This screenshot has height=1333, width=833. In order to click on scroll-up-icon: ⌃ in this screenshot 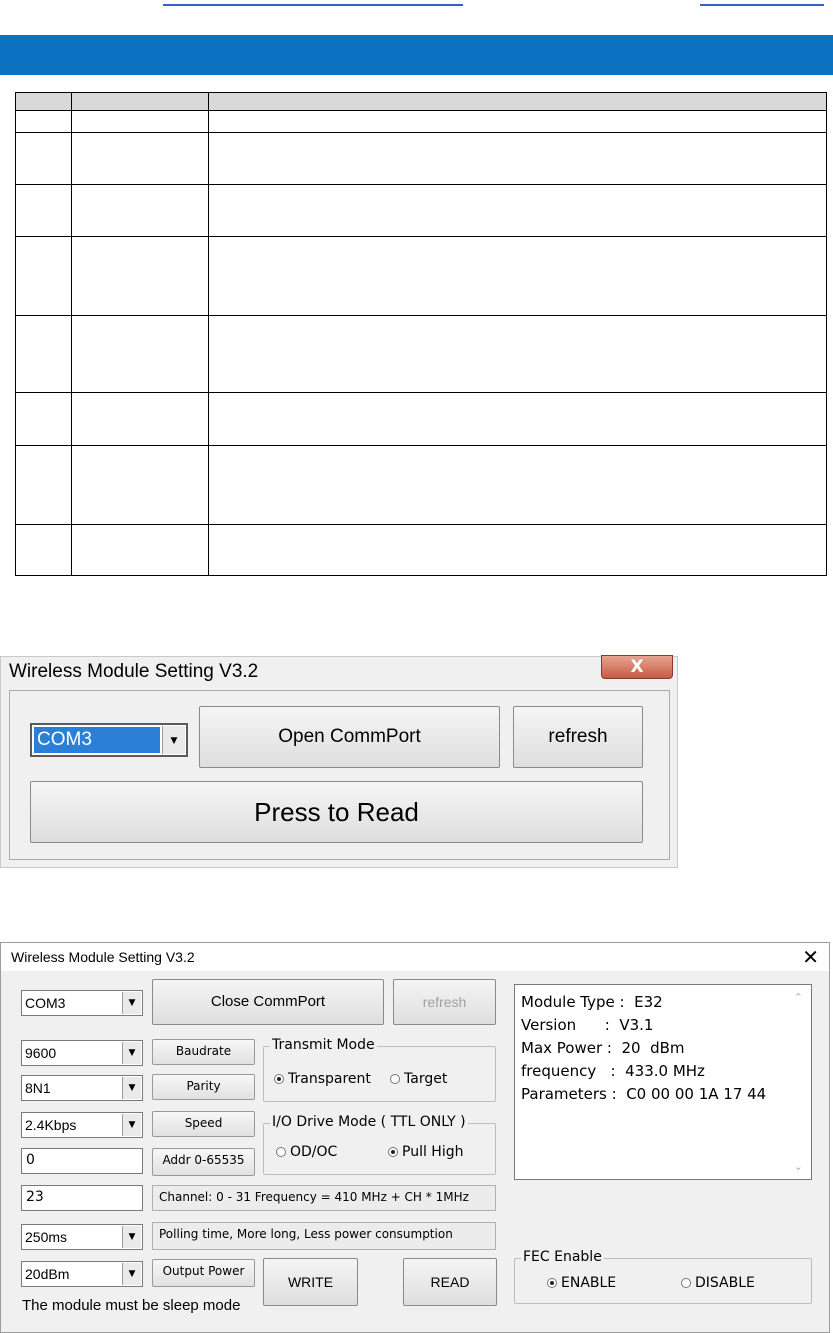, I will do `click(798, 997)`.